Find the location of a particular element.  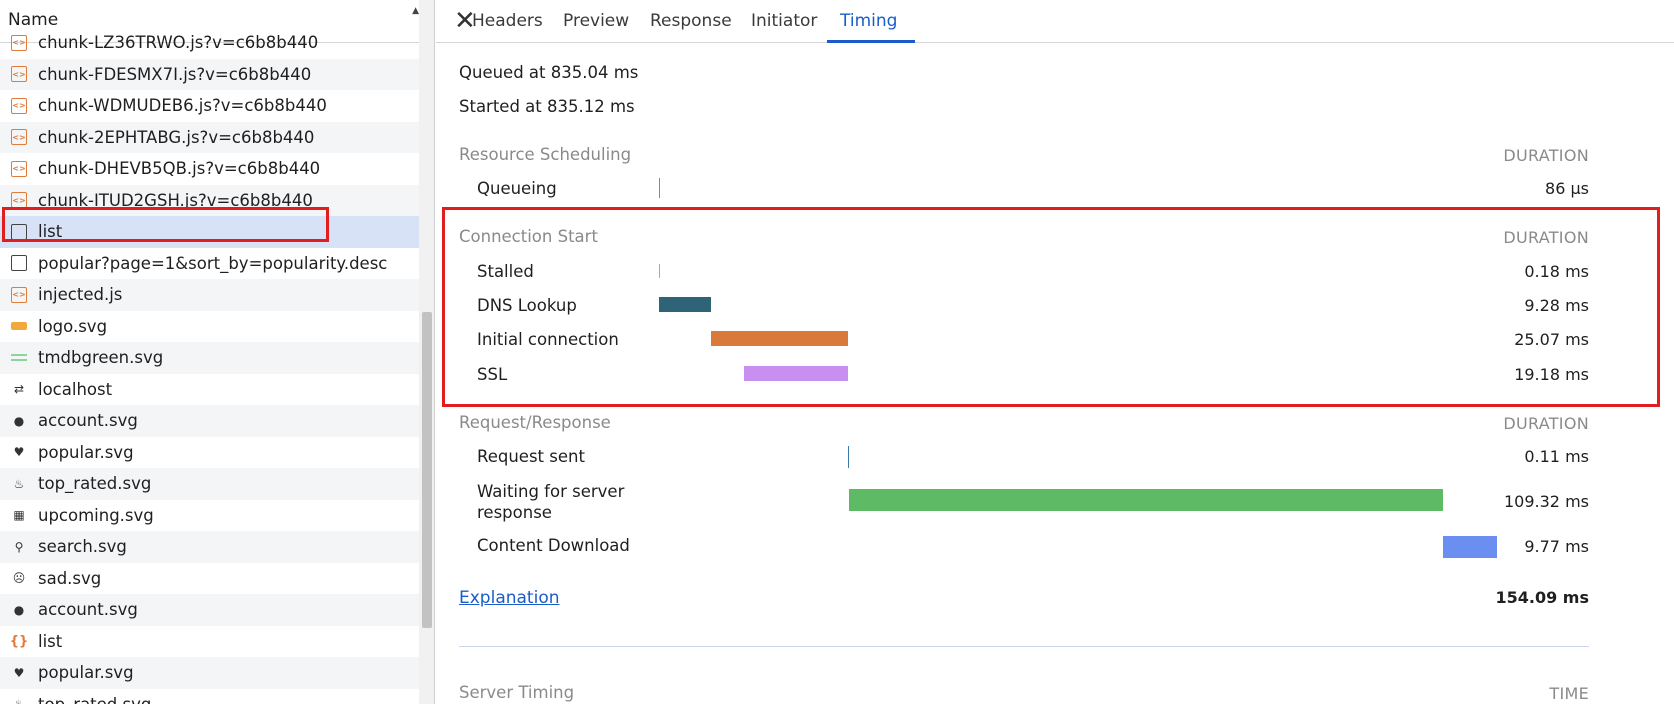

explanation-link: Explanation is located at coordinates (509, 598).